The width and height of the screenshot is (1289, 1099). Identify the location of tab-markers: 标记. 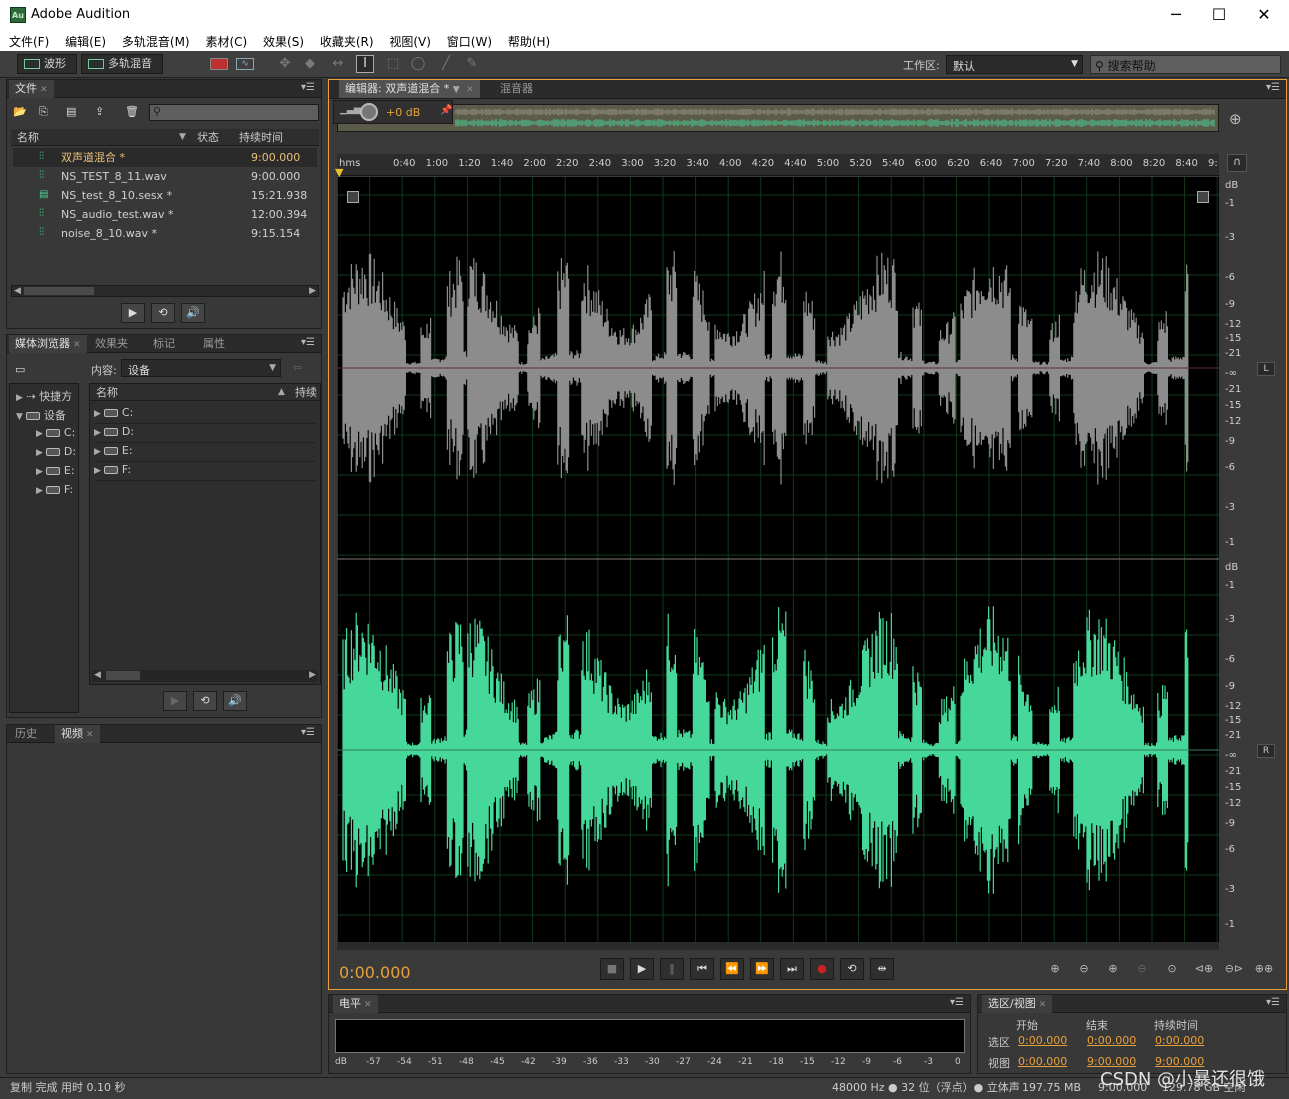
(164, 344).